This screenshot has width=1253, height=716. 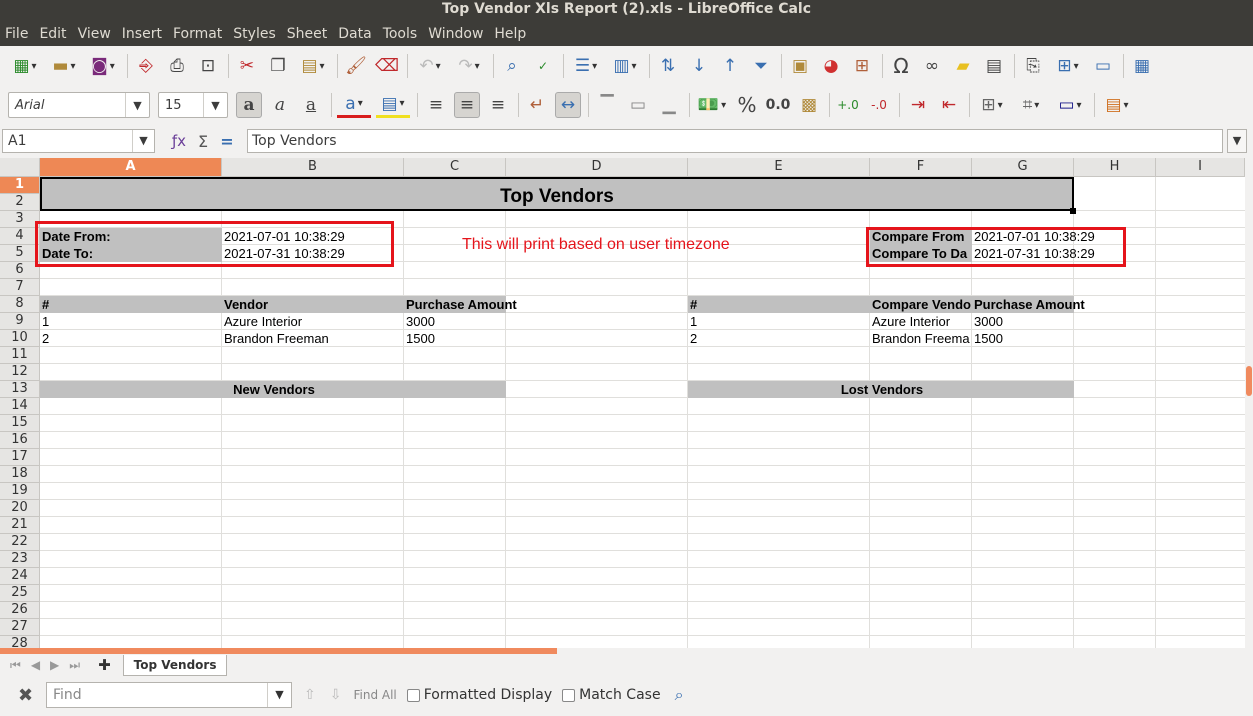 What do you see at coordinates (54, 665) in the screenshot?
I see `next-sheet-icon: ▶` at bounding box center [54, 665].